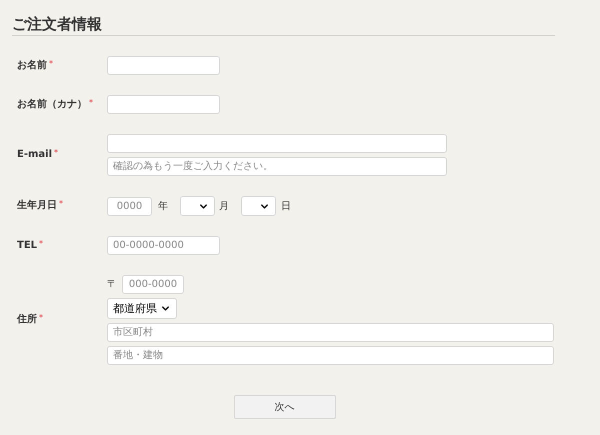 The height and width of the screenshot is (435, 600). I want to click on field-label: お名前（カナ）, so click(52, 105).